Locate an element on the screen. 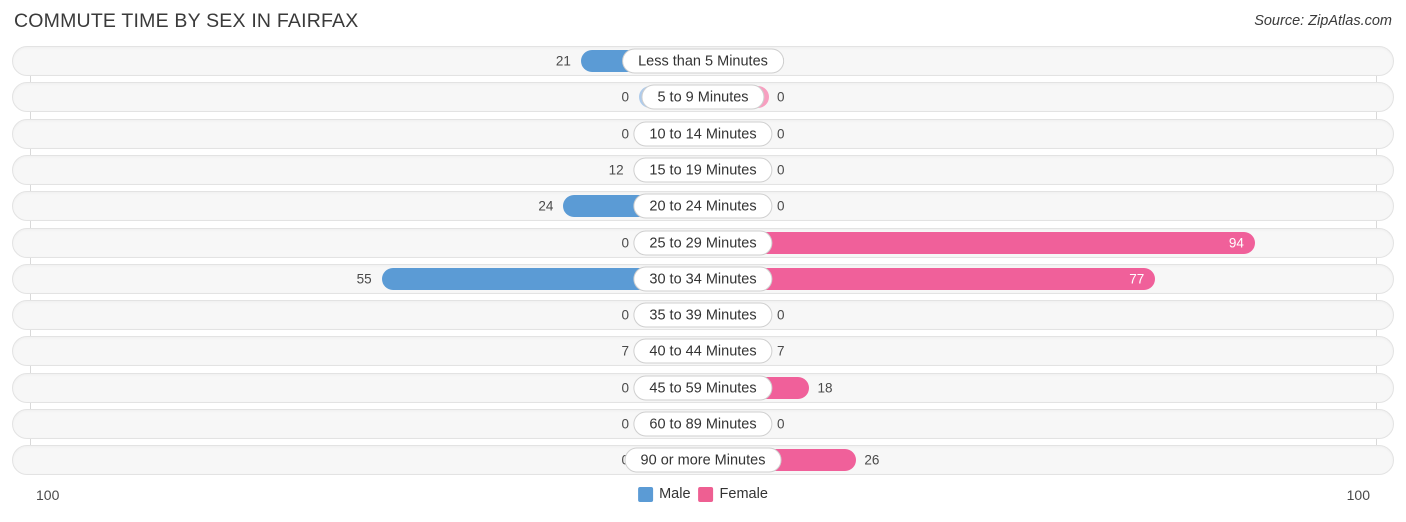 Image resolution: width=1406 pixels, height=522 pixels. table-row: 7 7 40 to 44 Minutes is located at coordinates (703, 351).